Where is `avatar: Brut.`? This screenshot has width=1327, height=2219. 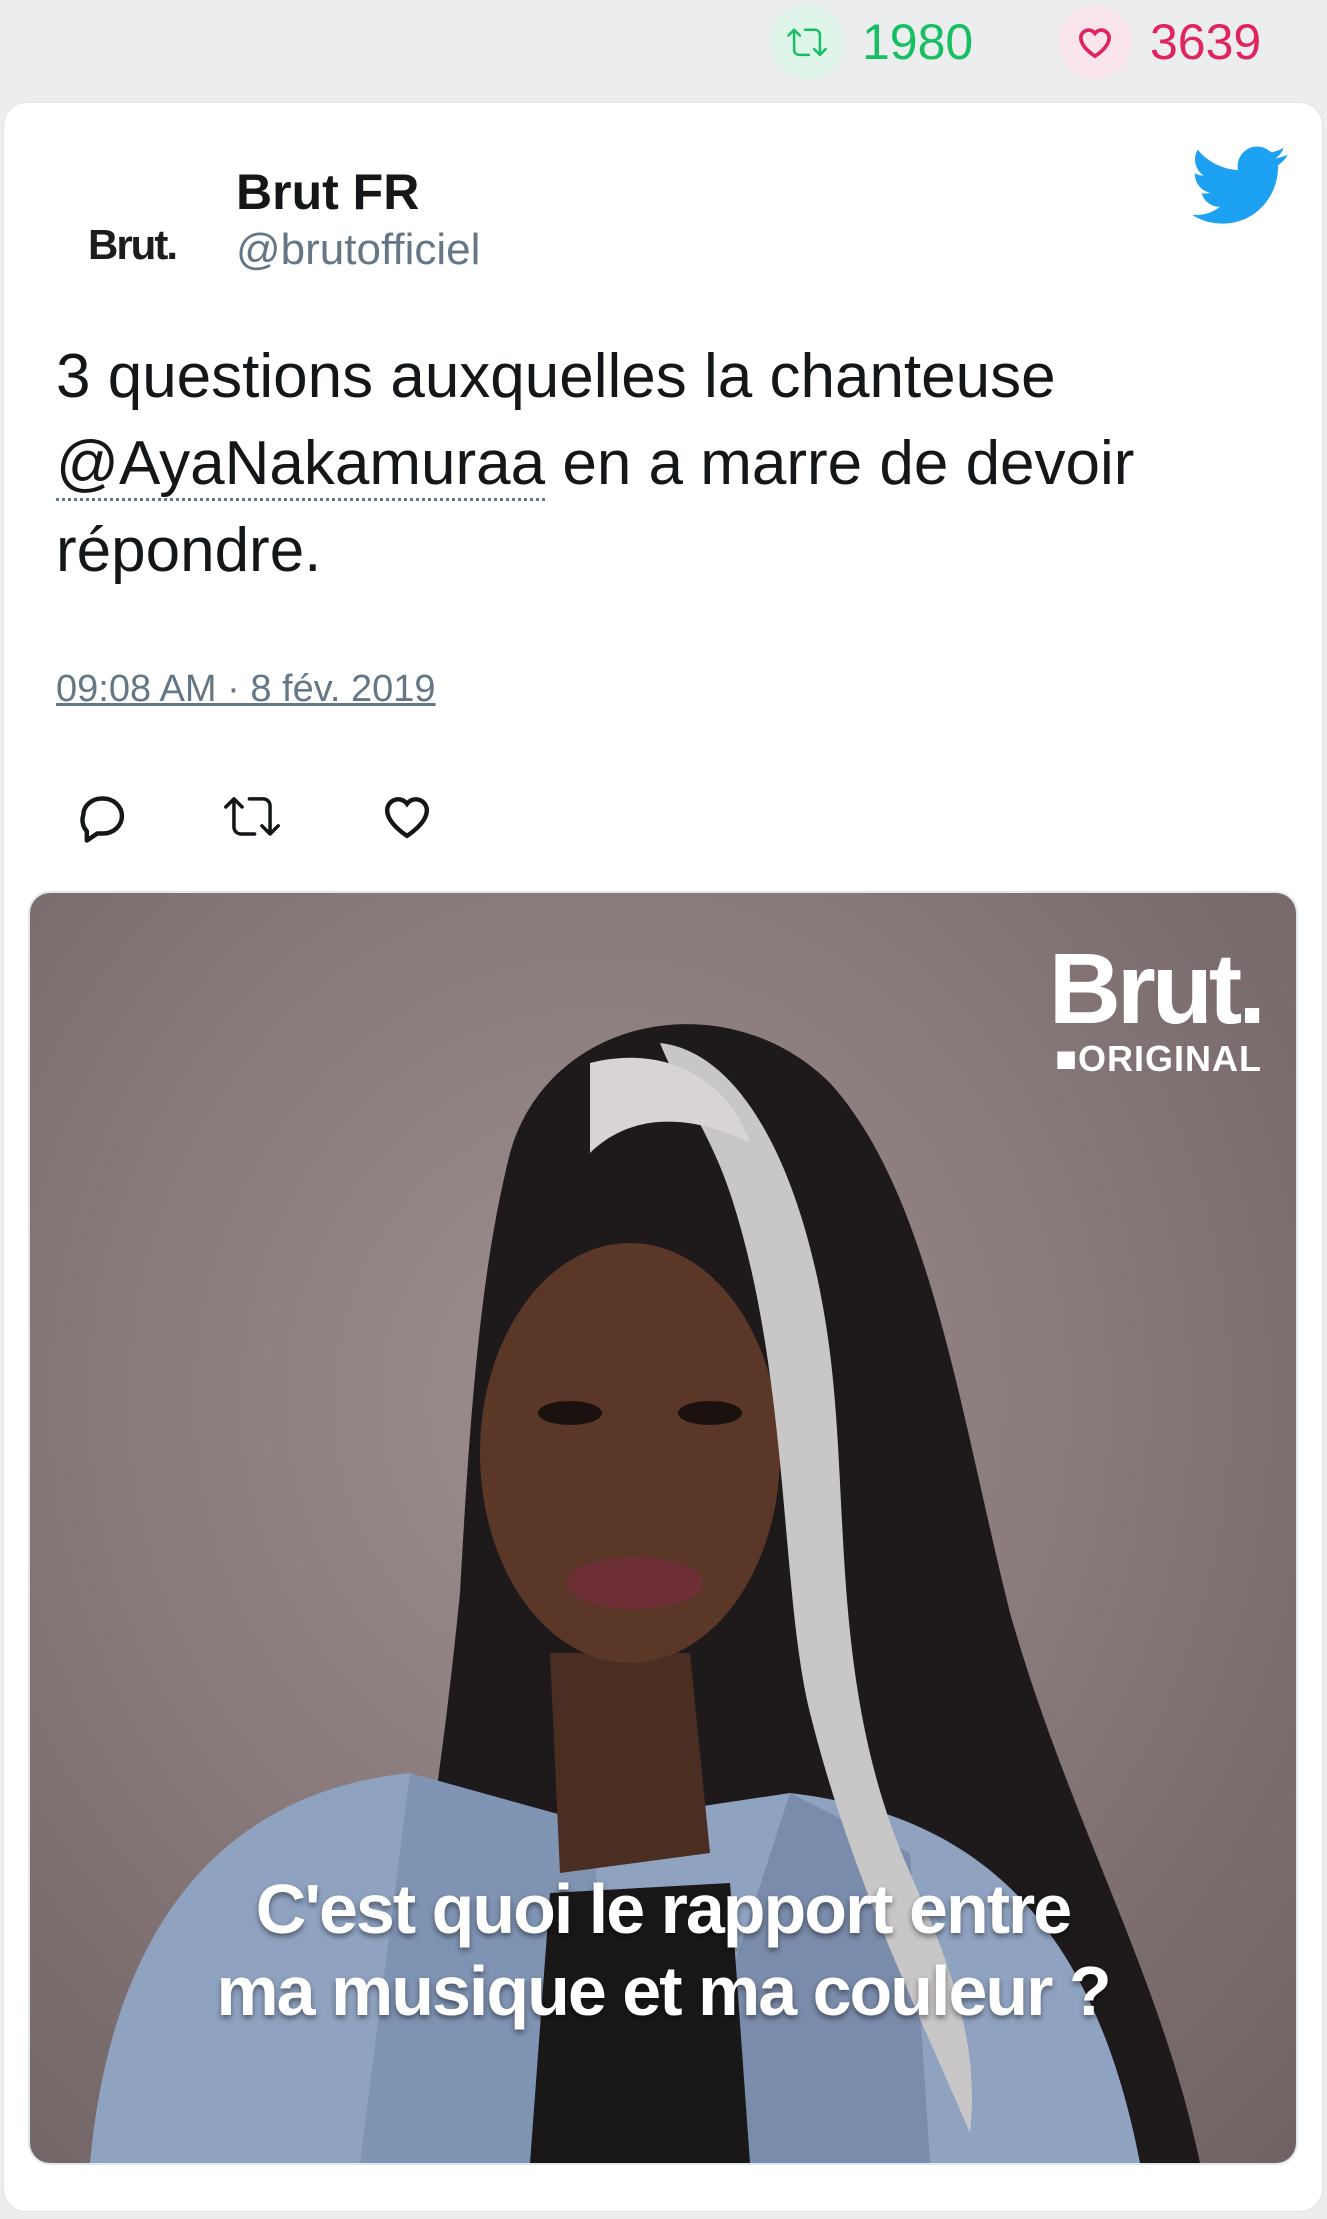 avatar: Brut. is located at coordinates (132, 245).